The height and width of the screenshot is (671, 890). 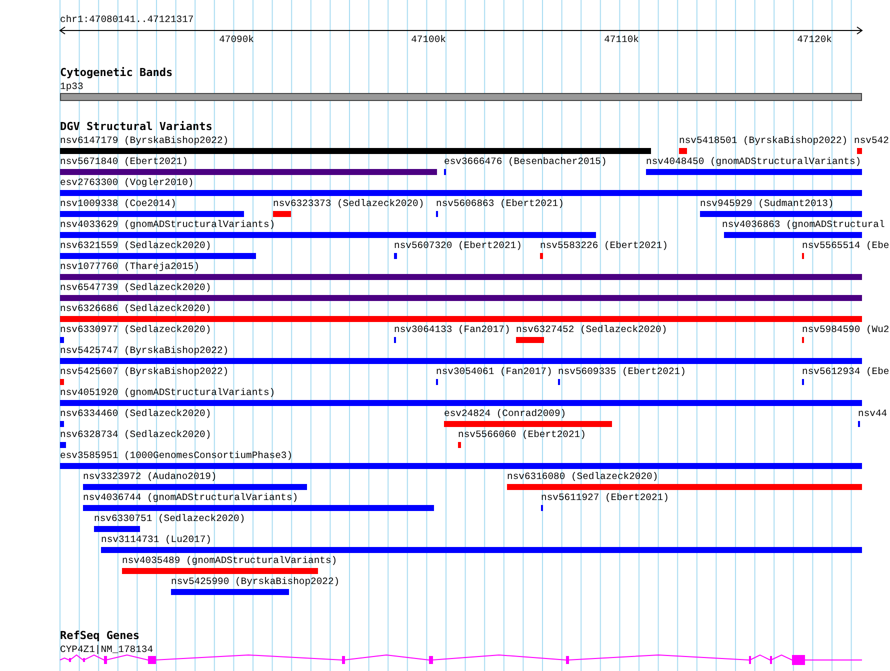 I want to click on variant-label: nsv5612934 (Ebe, so click(x=846, y=372).